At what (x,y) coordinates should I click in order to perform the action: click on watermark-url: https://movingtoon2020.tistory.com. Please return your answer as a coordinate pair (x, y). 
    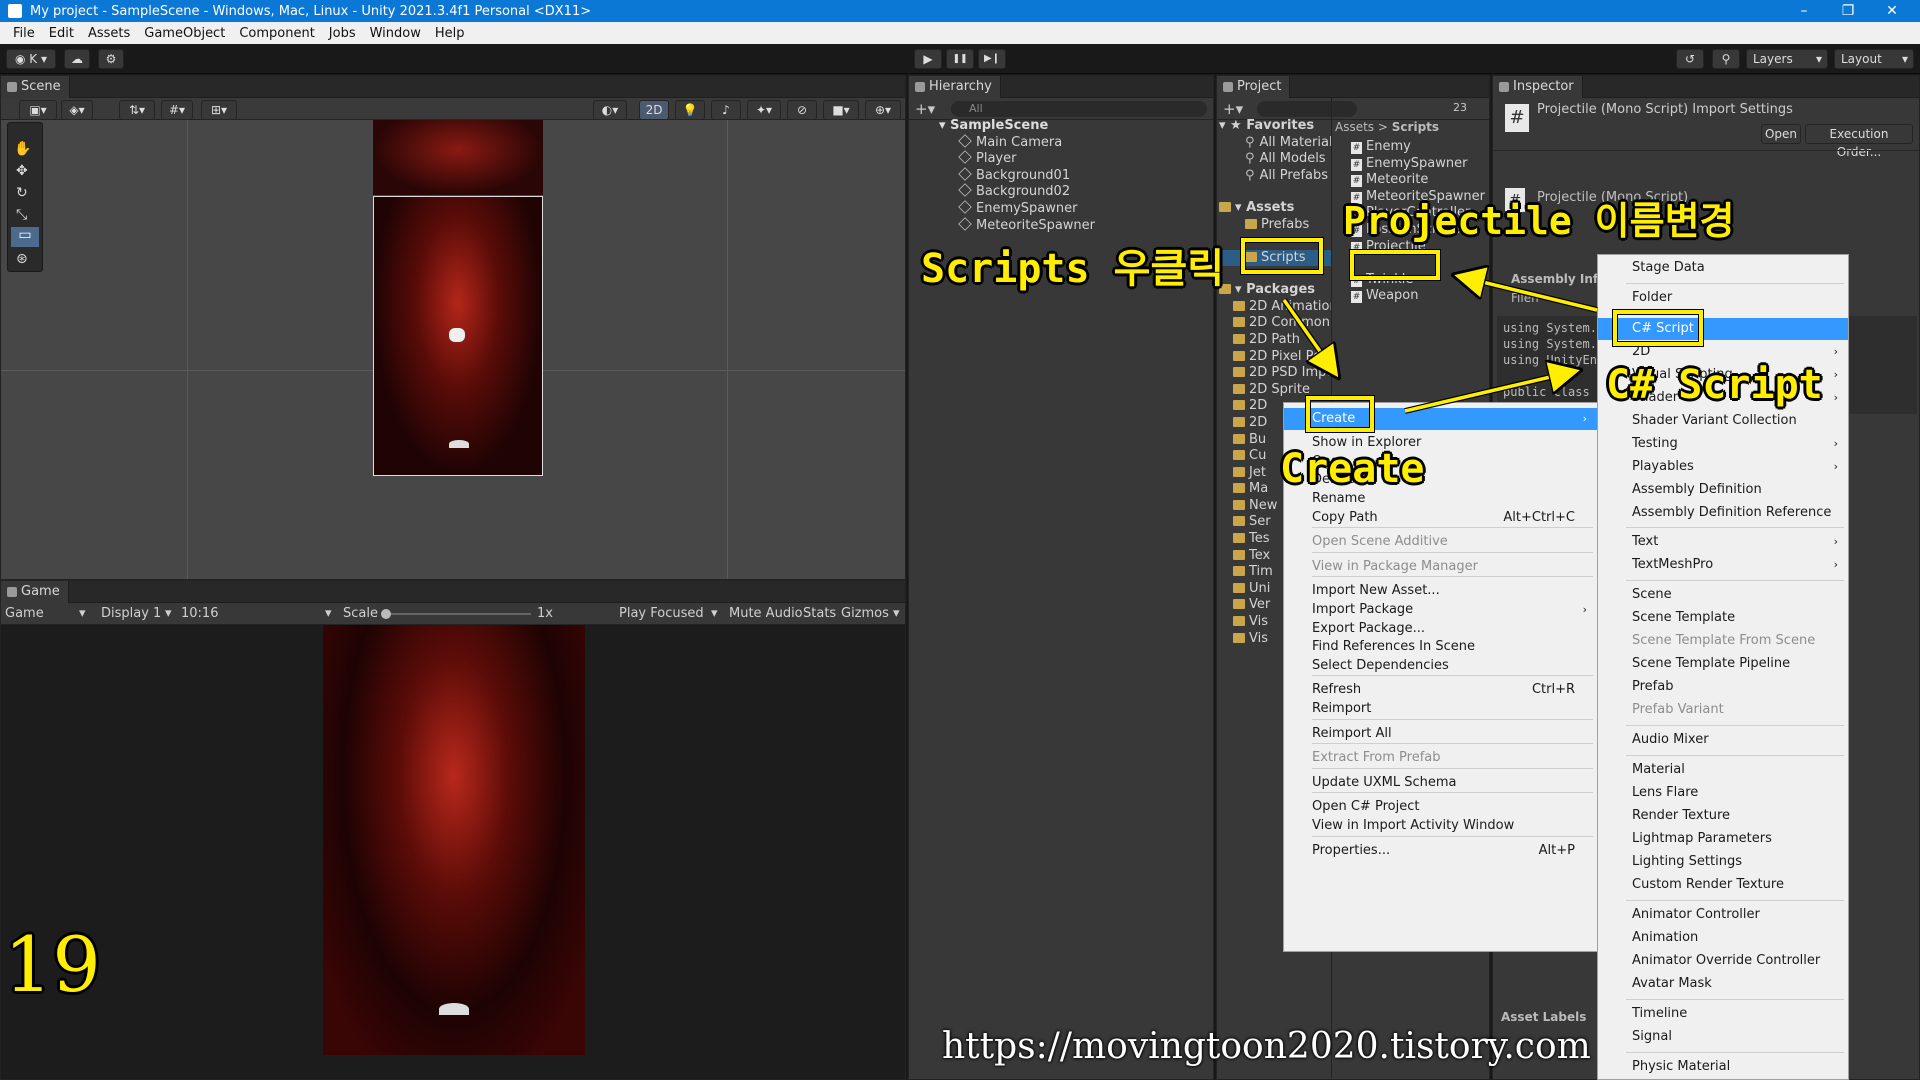
    Looking at the image, I should click on (1266, 1046).